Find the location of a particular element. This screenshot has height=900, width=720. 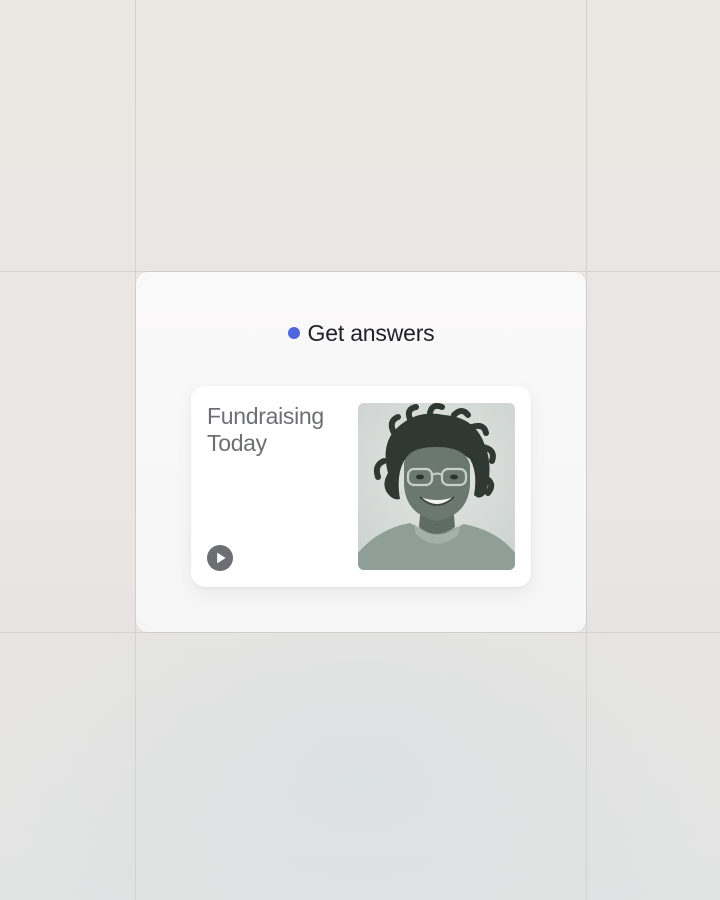

grid-line-vertical-right is located at coordinates (586, 450).